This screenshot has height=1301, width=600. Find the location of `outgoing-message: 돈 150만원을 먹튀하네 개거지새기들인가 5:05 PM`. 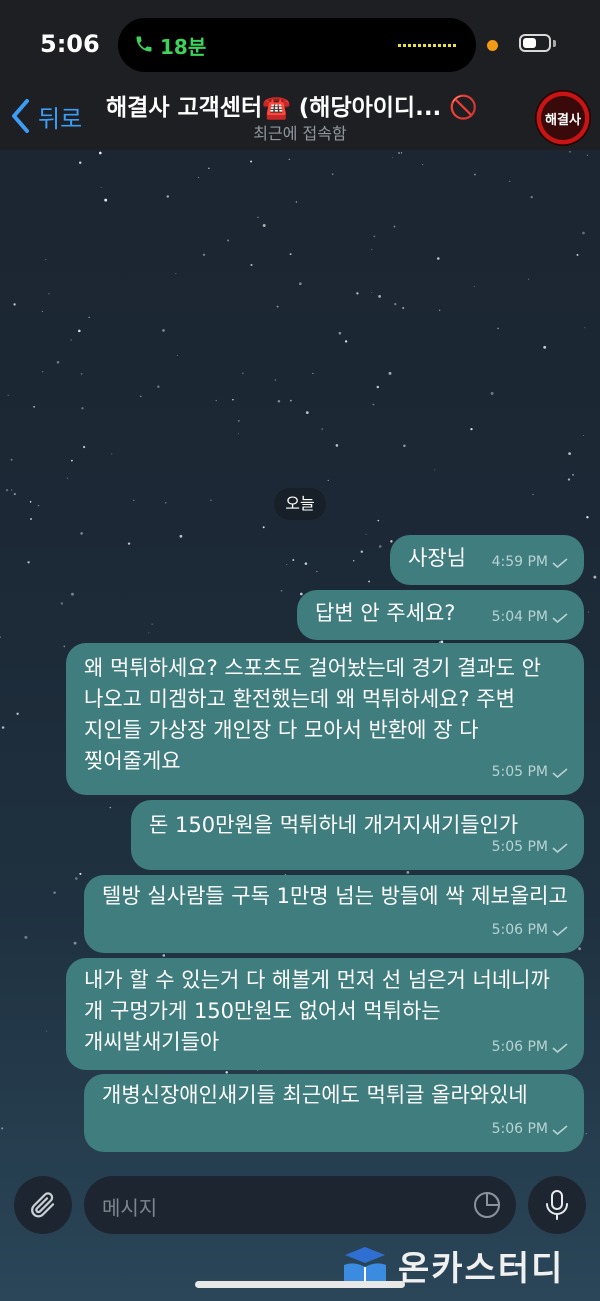

outgoing-message: 돈 150만원을 먹튀하네 개거지새기들인가 5:05 PM is located at coordinates (357, 835).